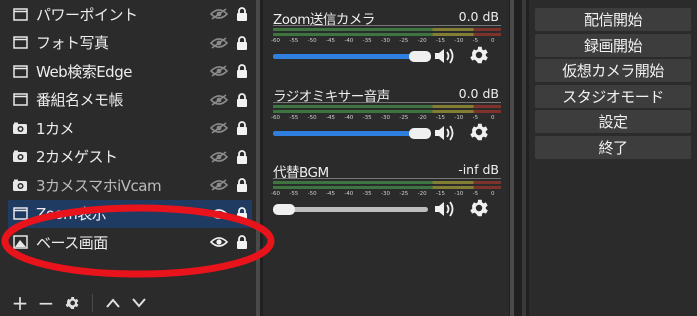 This screenshot has height=316, width=697. I want to click on source-name: Web検索Edge, so click(84, 71).